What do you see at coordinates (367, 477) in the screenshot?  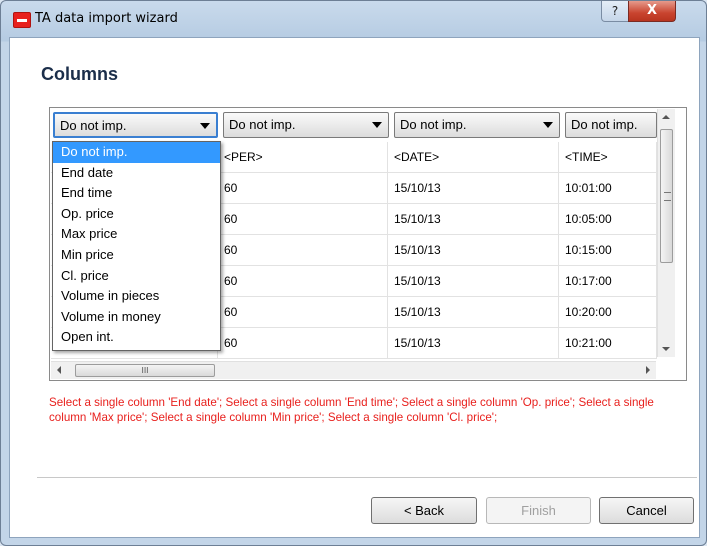 I see `divider` at bounding box center [367, 477].